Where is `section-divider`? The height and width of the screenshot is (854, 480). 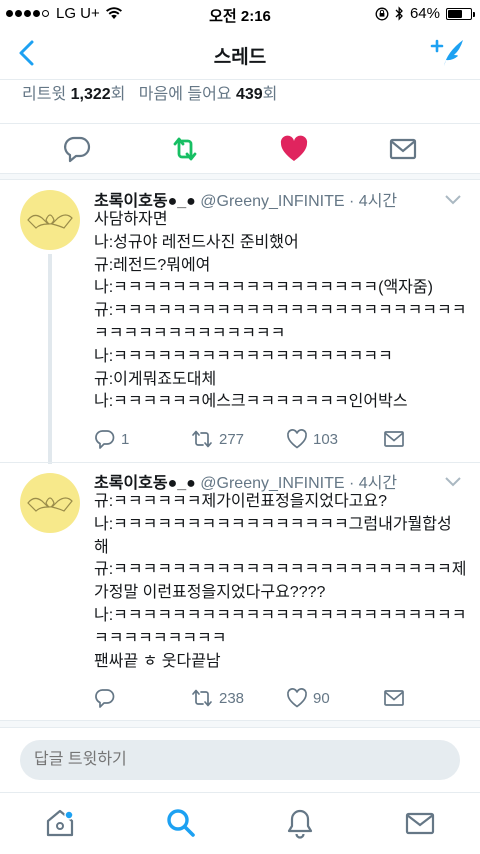 section-divider is located at coordinates (240, 724).